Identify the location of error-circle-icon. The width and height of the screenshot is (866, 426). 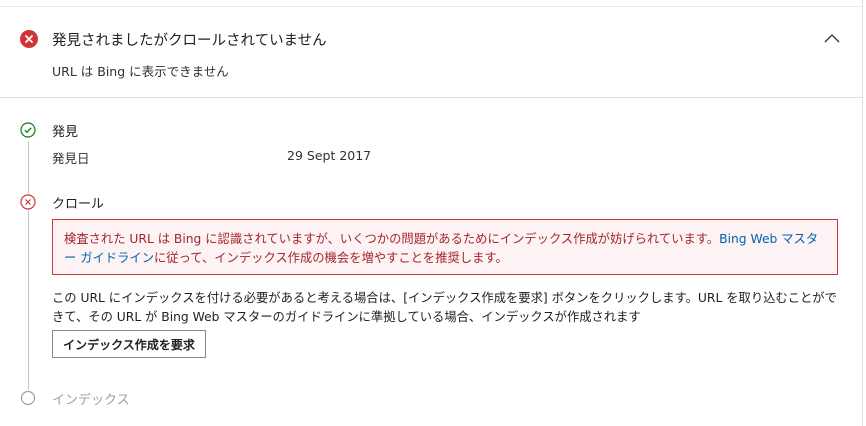
(29, 39).